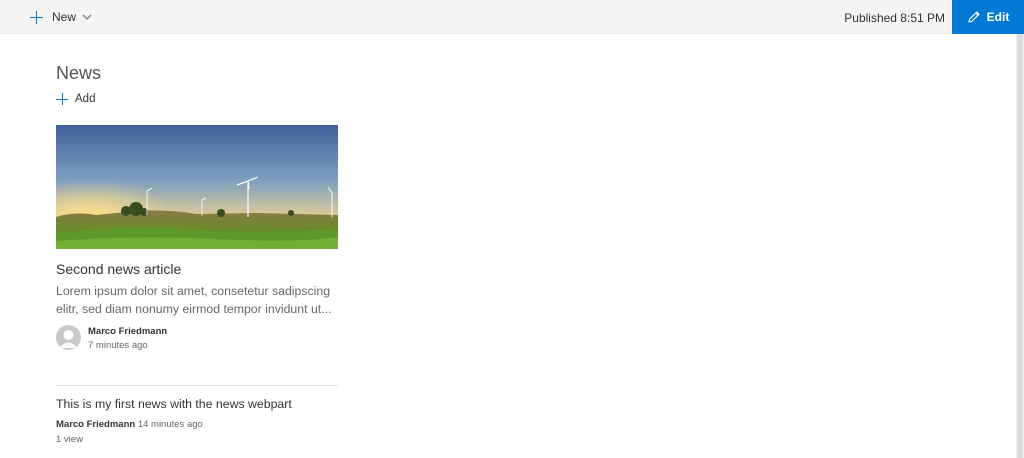  I want to click on section-title: News, so click(79, 73).